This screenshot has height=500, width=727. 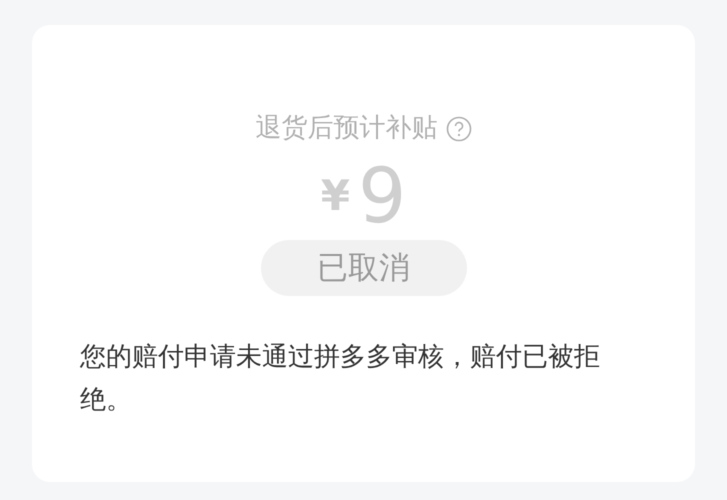 What do you see at coordinates (363, 268) in the screenshot?
I see `status-badge: 已取消` at bounding box center [363, 268].